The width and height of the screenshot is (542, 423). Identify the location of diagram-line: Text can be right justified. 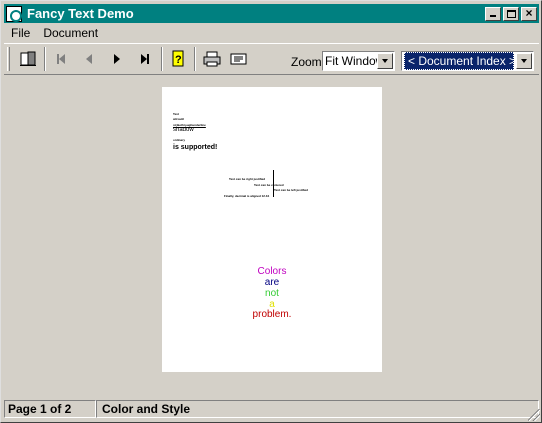
(247, 179).